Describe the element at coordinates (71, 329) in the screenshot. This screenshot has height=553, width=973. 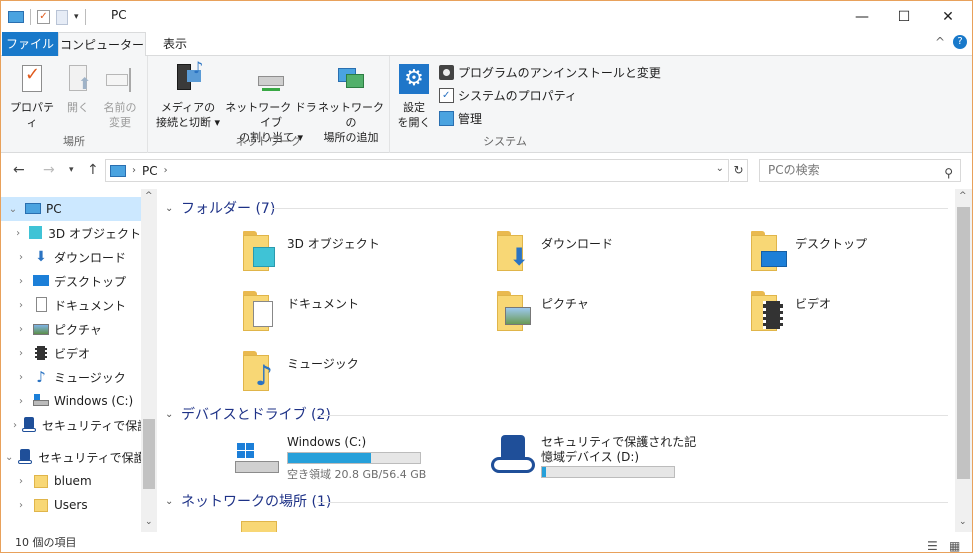
I see `nav-item-pictures: › ピクチャ` at that location.